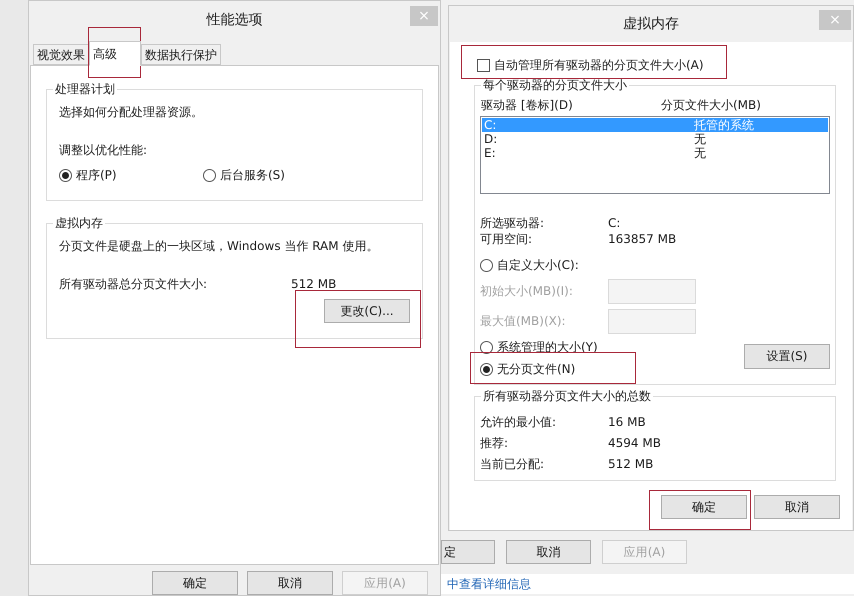 This screenshot has width=854, height=596. What do you see at coordinates (313, 285) in the screenshot?
I see `size-value: 512 MB` at bounding box center [313, 285].